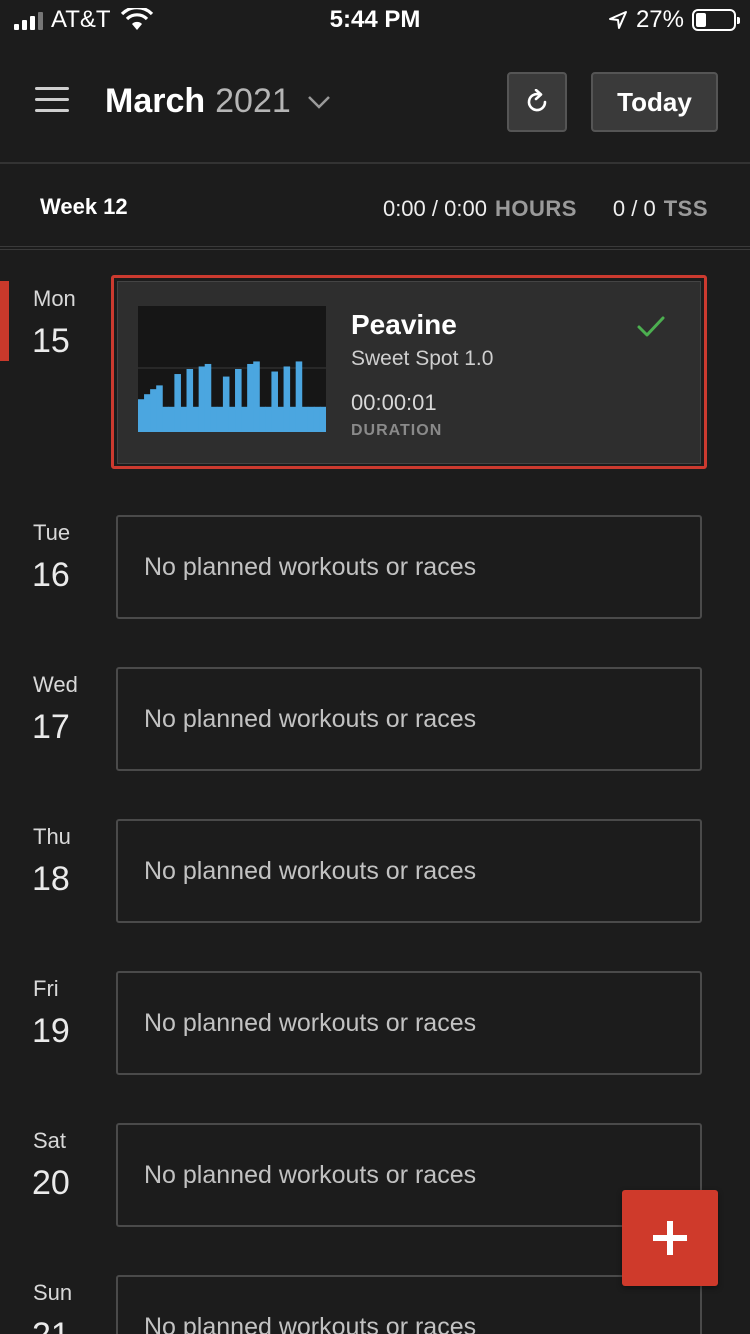 This screenshot has width=750, height=1334. I want to click on week-stats: 0:00 / 0:00 HOURS 0 / 0 TSS, so click(545, 209).